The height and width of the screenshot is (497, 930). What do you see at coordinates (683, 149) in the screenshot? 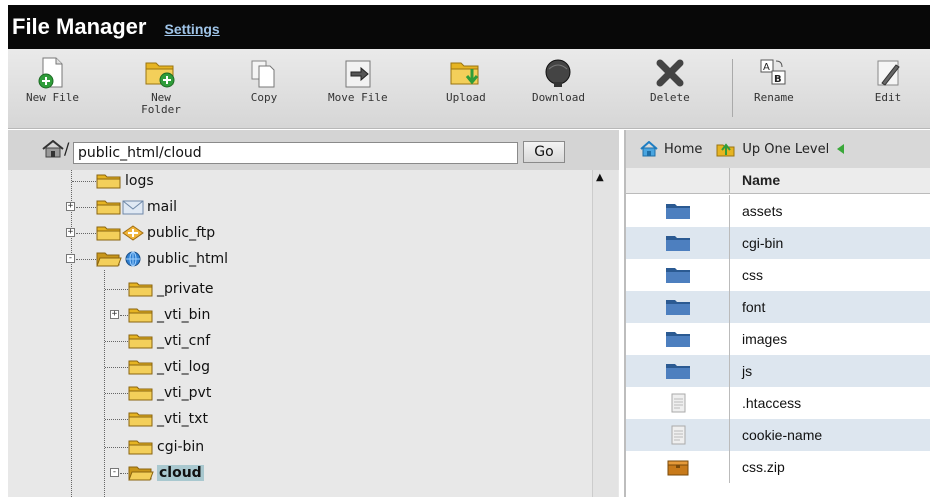
I see `home-nav-label: Home` at bounding box center [683, 149].